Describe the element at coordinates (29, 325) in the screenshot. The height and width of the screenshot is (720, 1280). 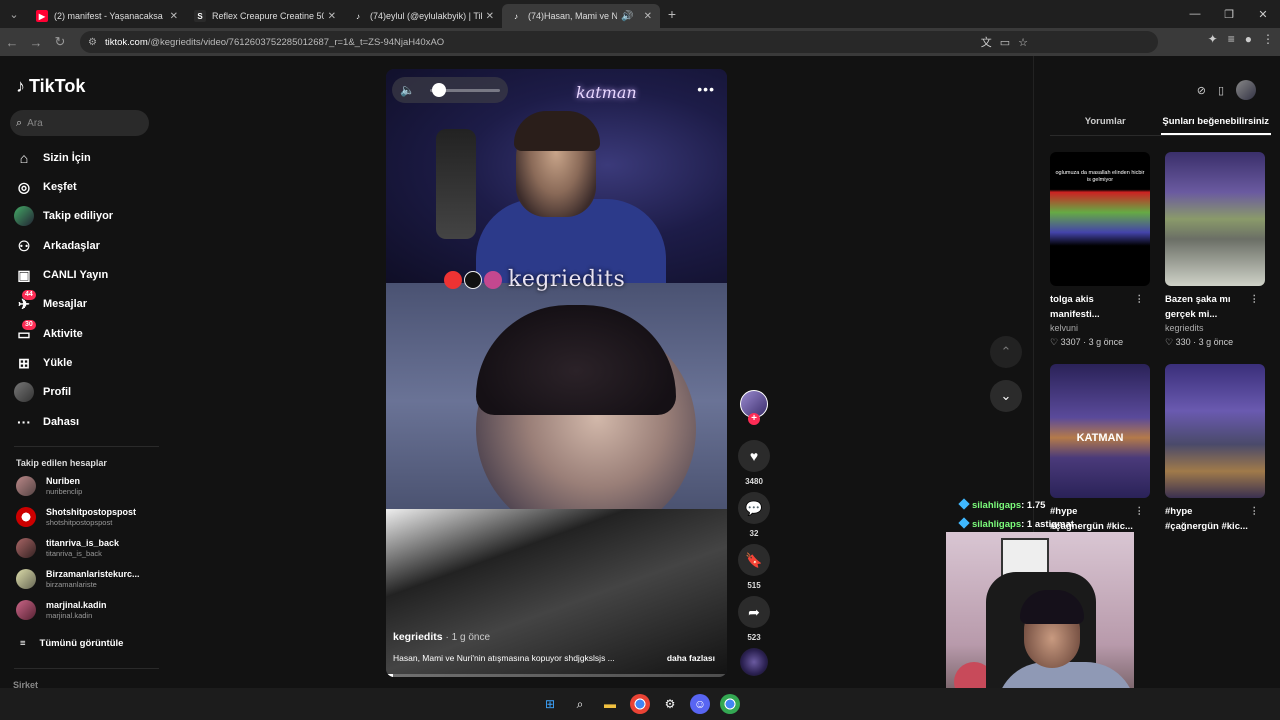
I see `activity-badge: 30` at that location.